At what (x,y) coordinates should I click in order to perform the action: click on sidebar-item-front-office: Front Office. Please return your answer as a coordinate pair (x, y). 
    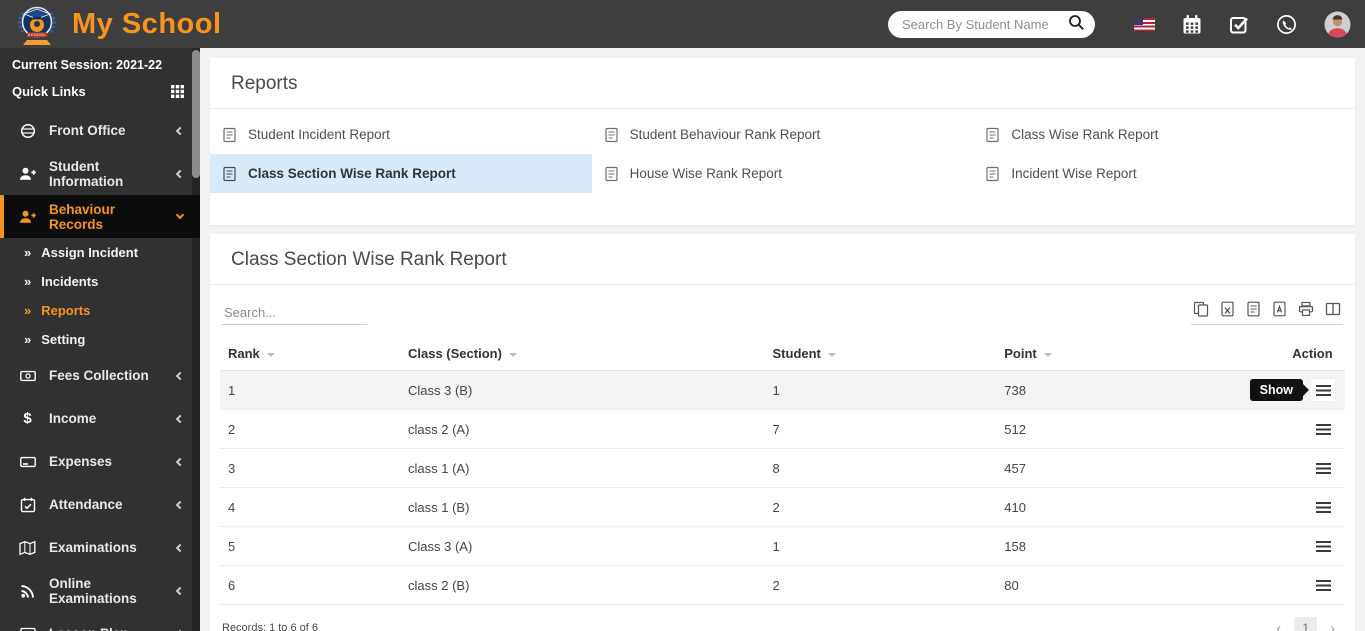
    Looking at the image, I should click on (100, 130).